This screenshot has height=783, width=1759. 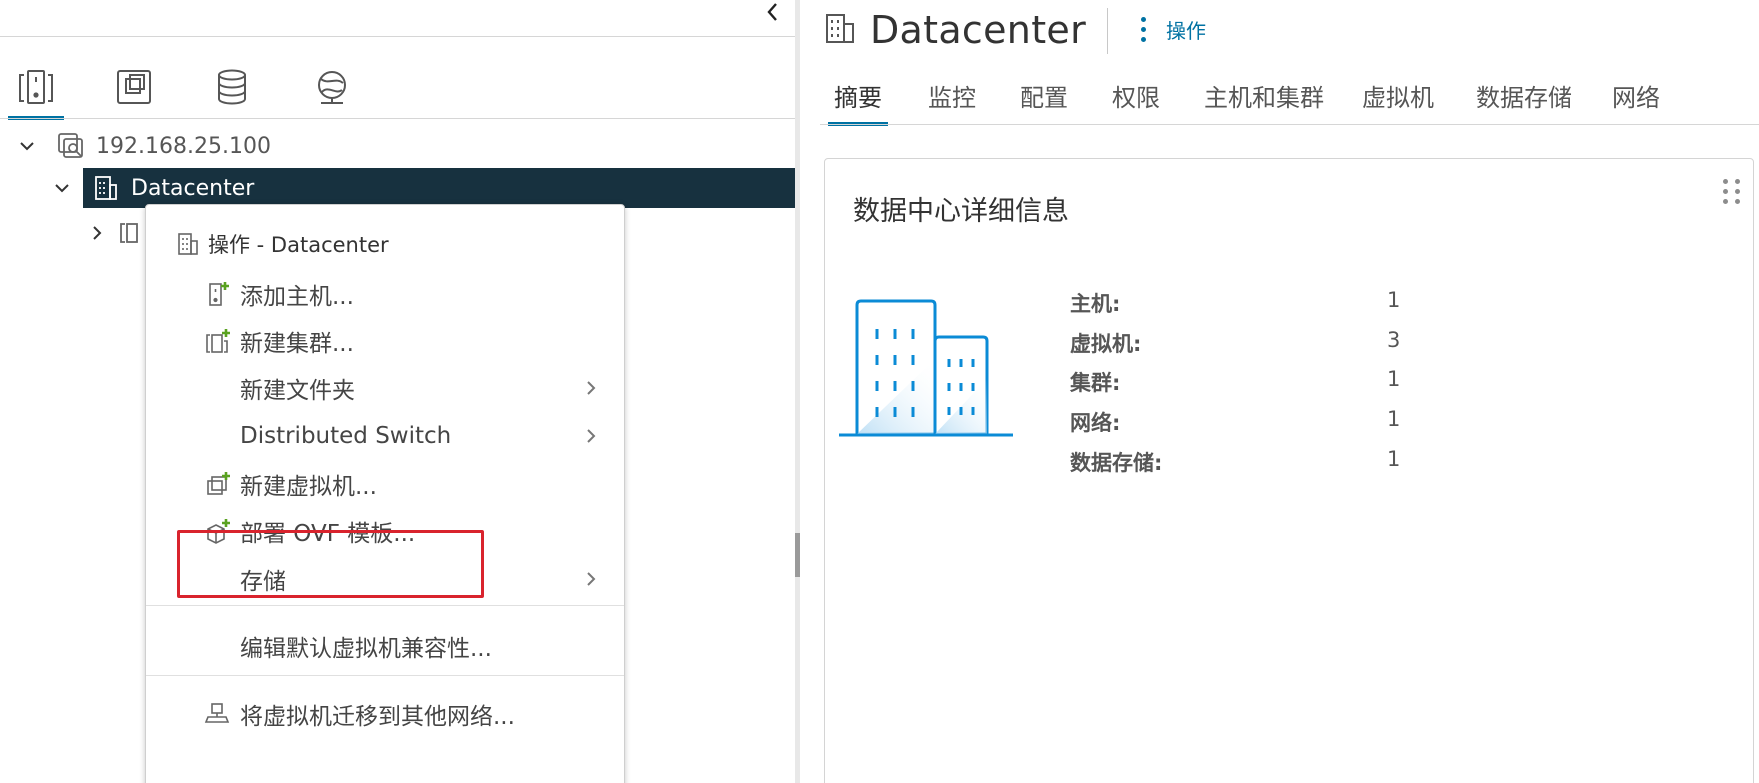 I want to click on detail-label: 集群:, so click(x=1095, y=383).